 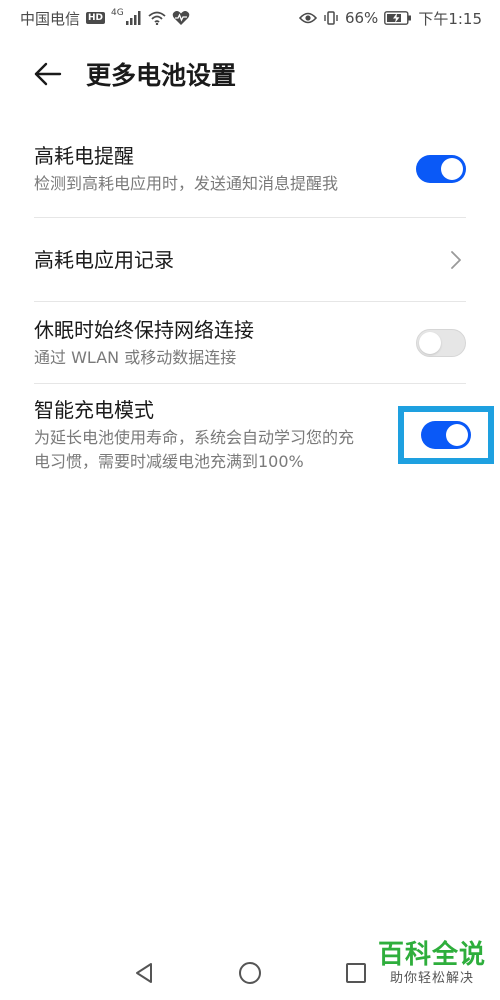 I want to click on nav-back-button, so click(x=144, y=973).